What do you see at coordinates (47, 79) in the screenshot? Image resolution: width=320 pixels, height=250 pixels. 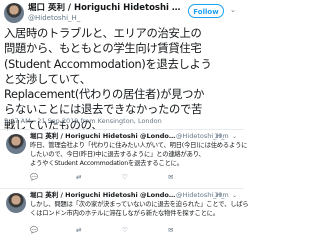 I see `tweet-line: と交渉していて、` at bounding box center [47, 79].